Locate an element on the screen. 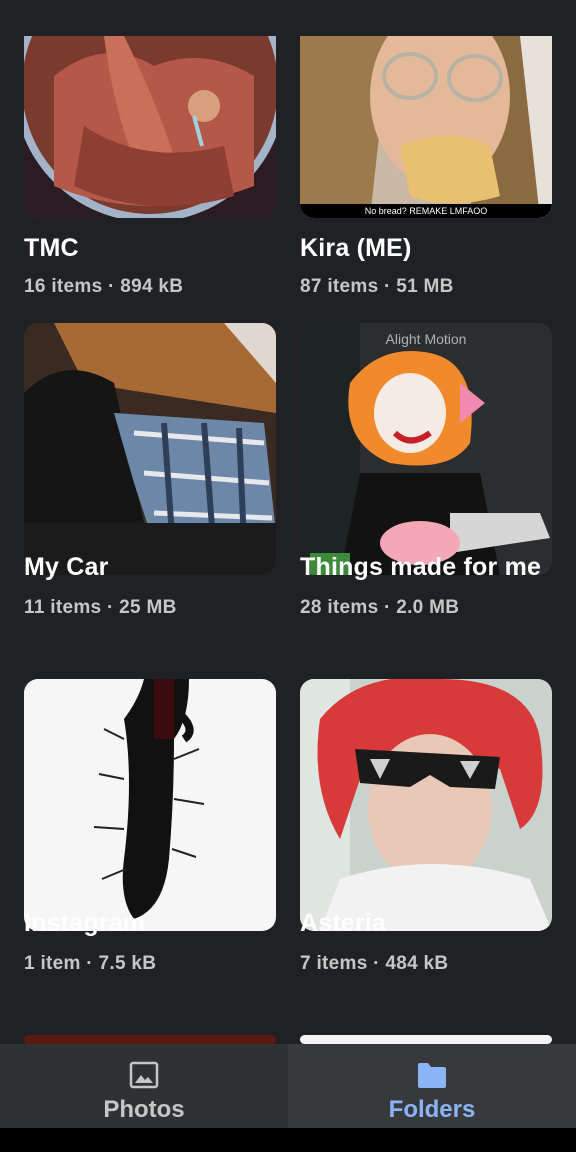 This screenshot has height=1152, width=576. folder-tile-tmc: TMC 16 items · 894 kB is located at coordinates (150, 183).